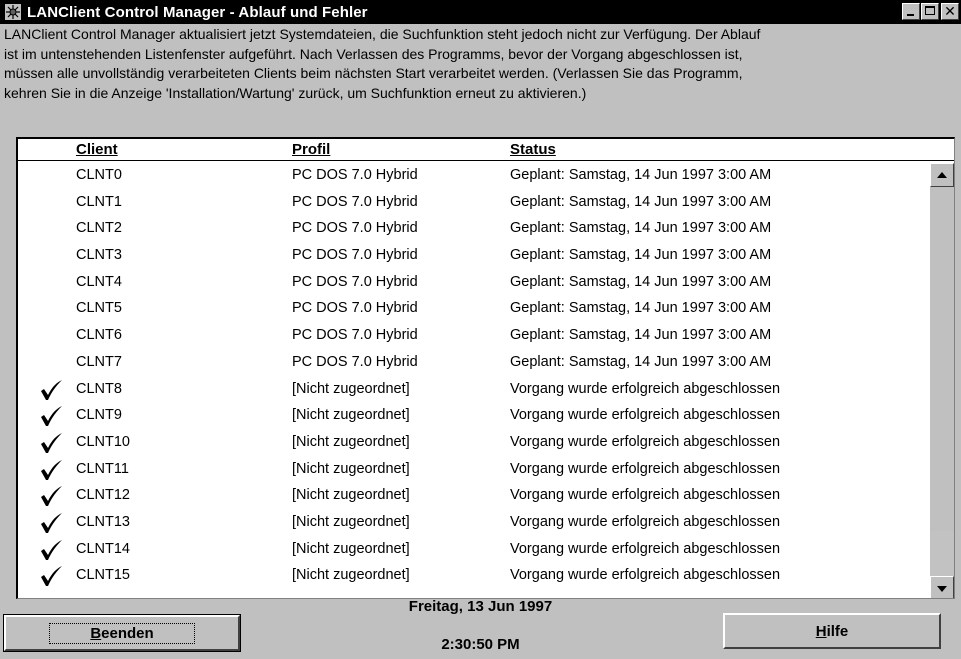 This screenshot has width=961, height=659. Describe the element at coordinates (99, 361) in the screenshot. I see `cell-client: CLNT7` at that location.